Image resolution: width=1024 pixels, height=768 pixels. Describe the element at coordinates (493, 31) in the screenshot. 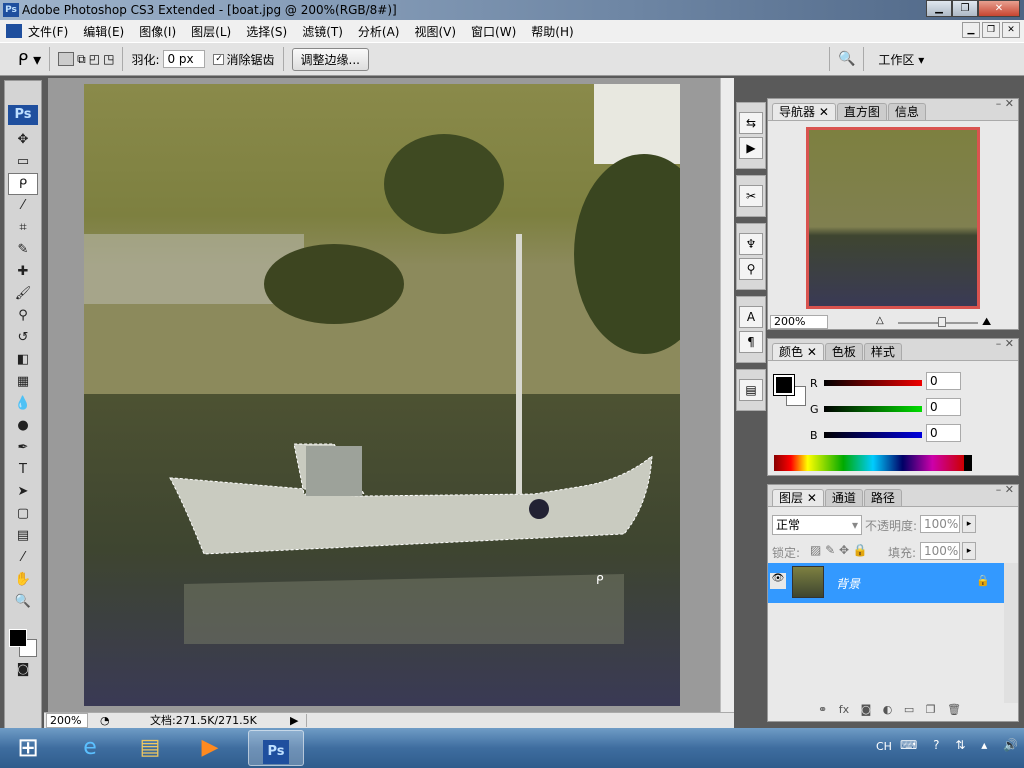

I see `menu-window: 窗口(W)` at that location.